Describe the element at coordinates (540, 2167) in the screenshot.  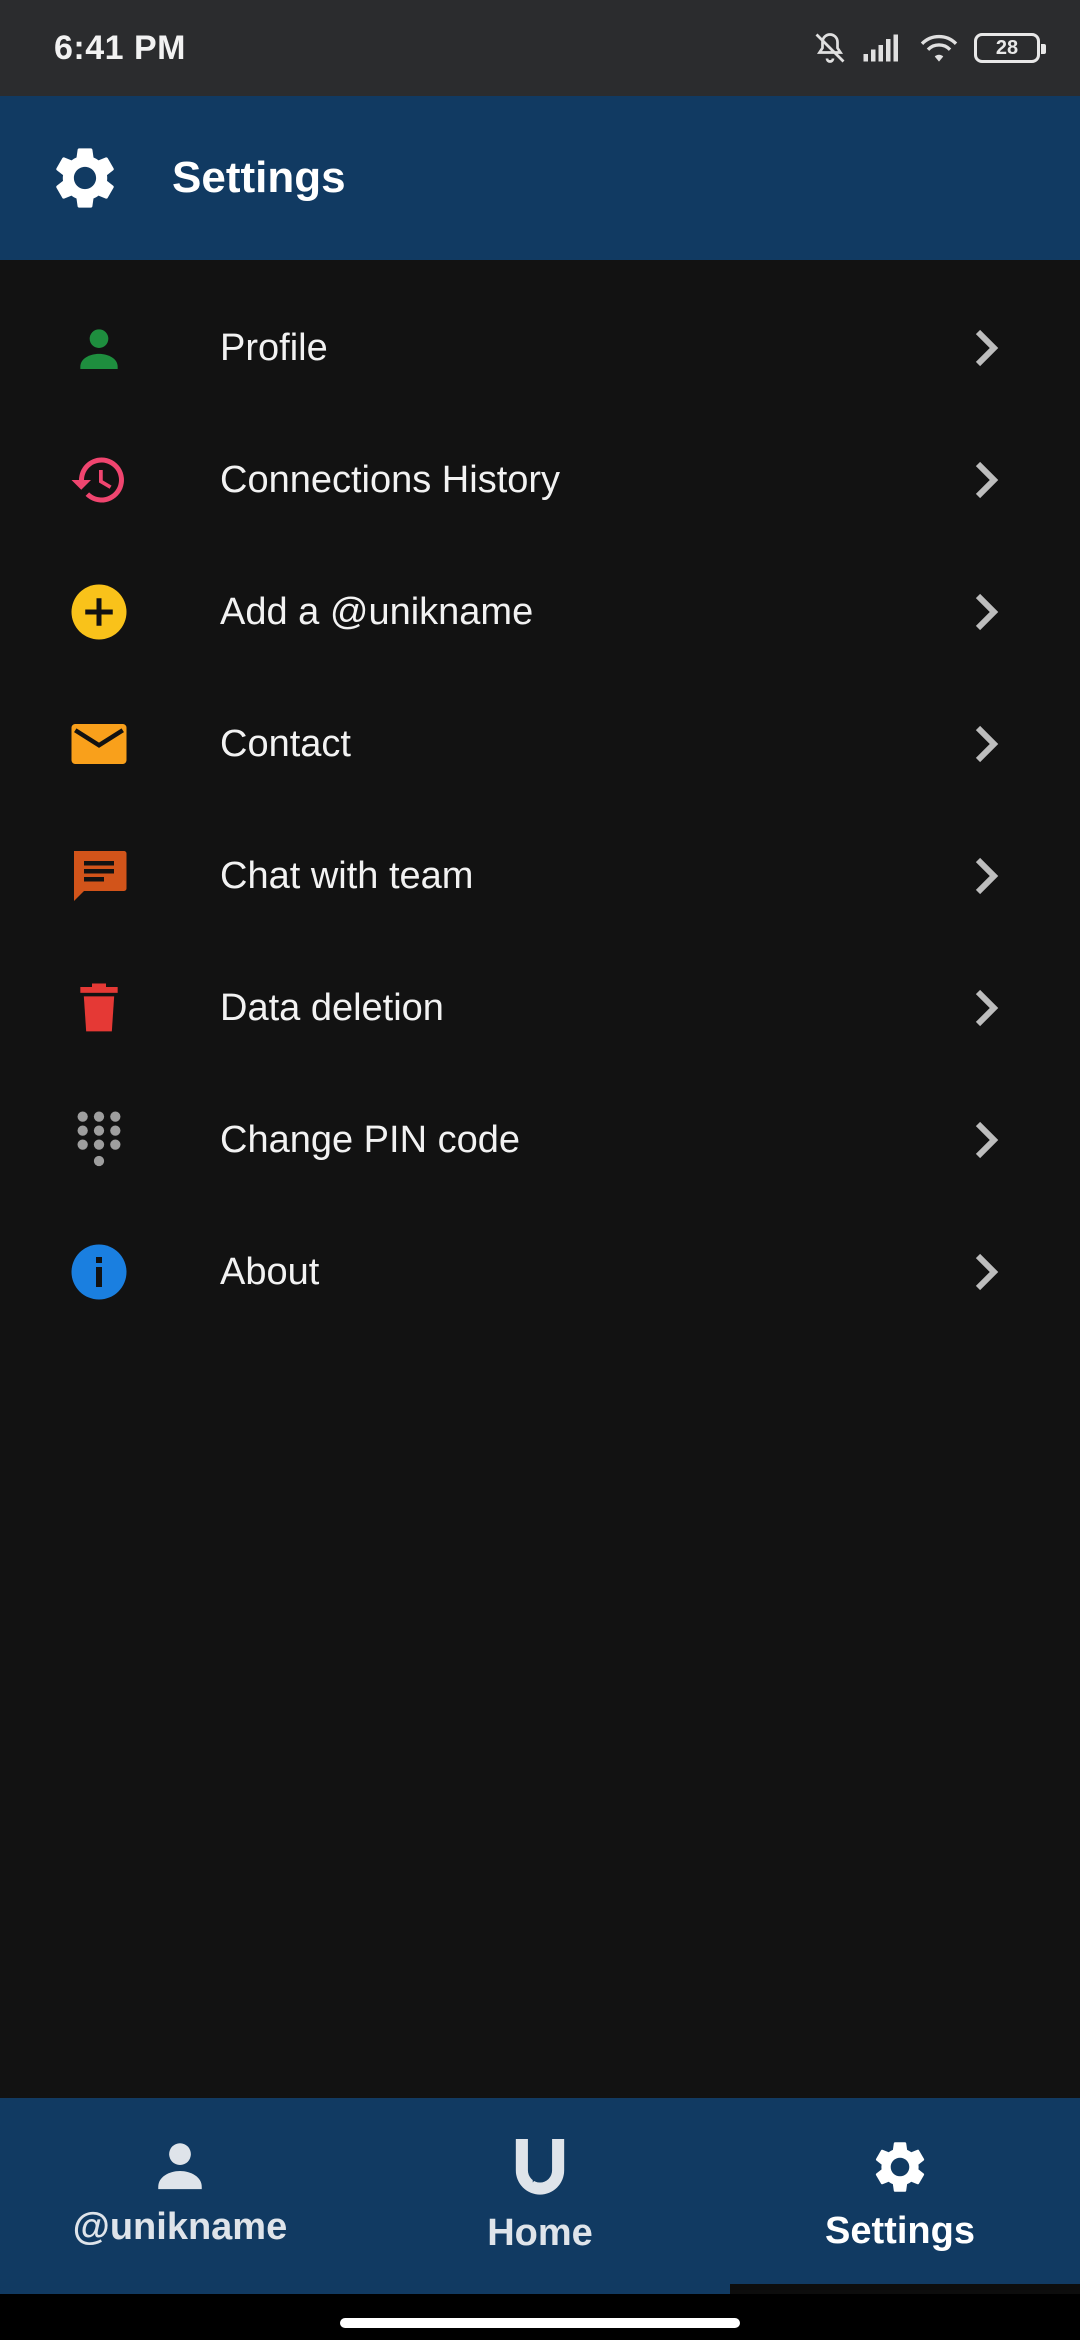
I see `unikname-logo-icon` at that location.